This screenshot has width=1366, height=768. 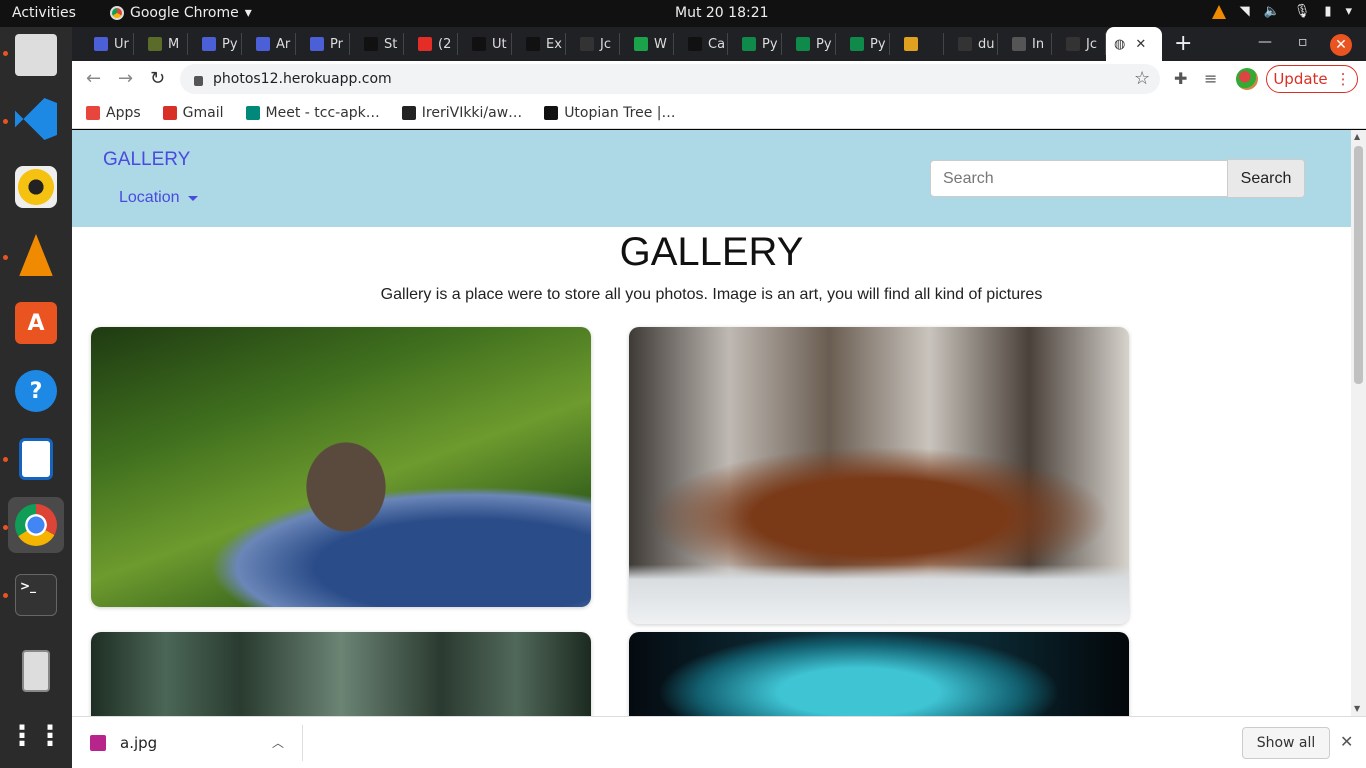 I want to click on tab-label: Py, so click(x=824, y=44).